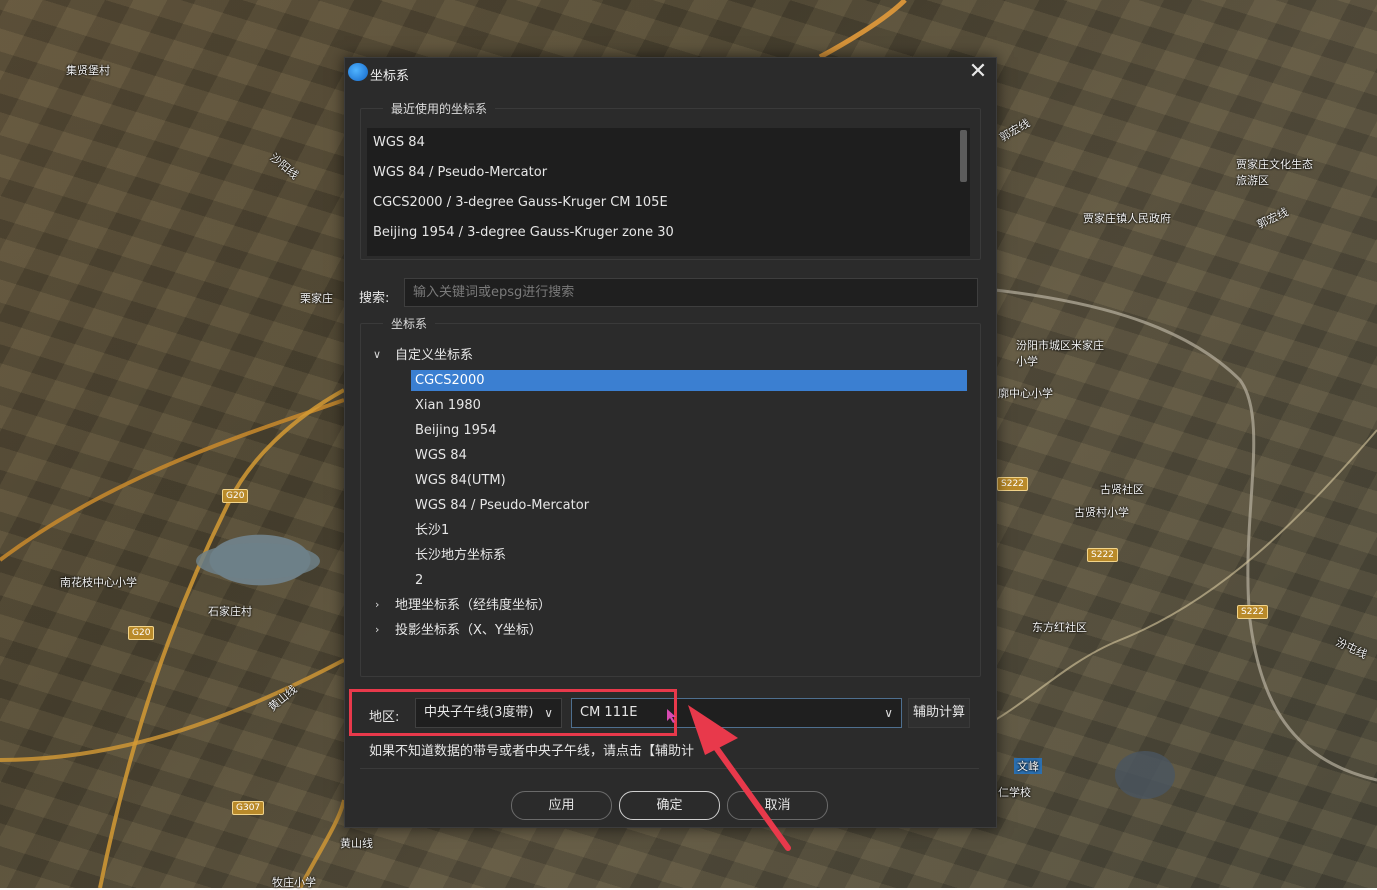 The width and height of the screenshot is (1377, 890). What do you see at coordinates (689, 505) in the screenshot?
I see `tree-leaf-crs: WGS 84 / Pseudo-Mercator` at bounding box center [689, 505].